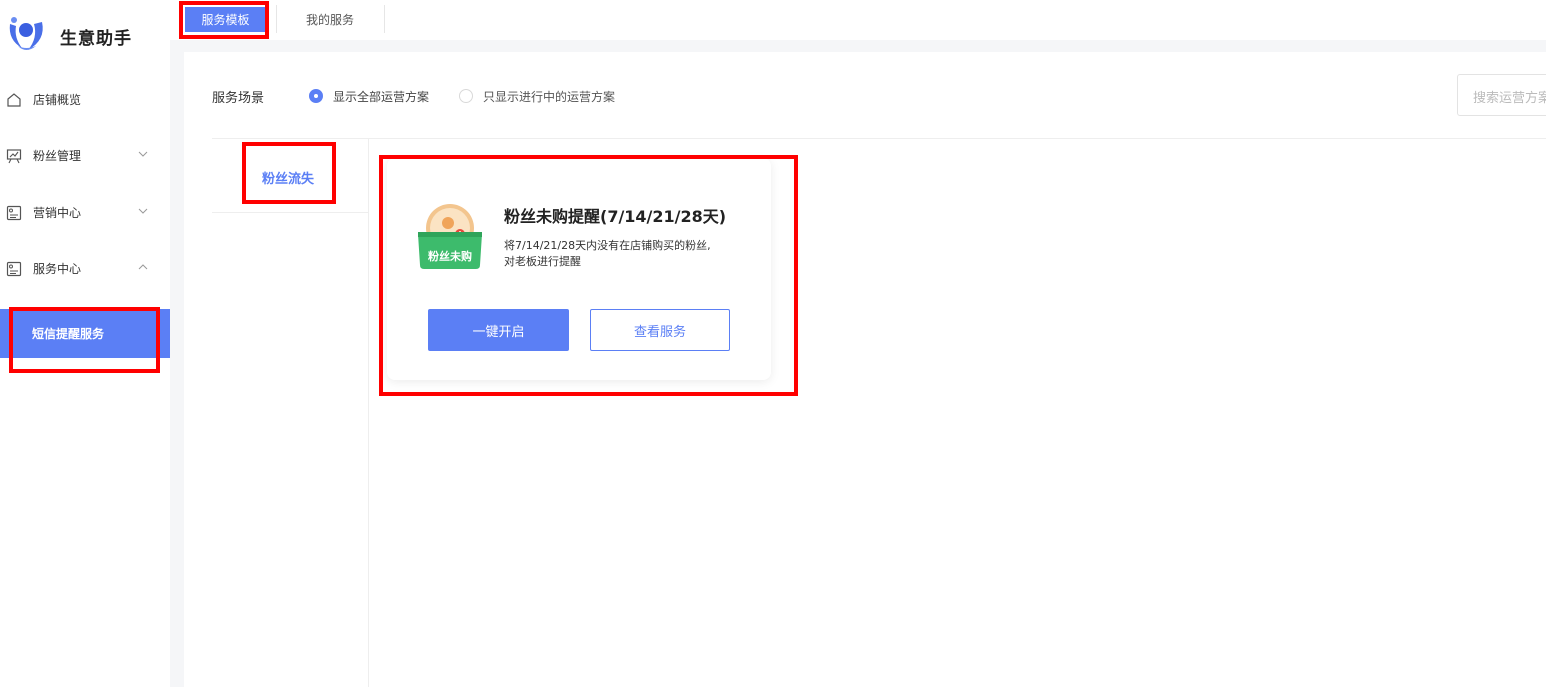 Image resolution: width=1546 pixels, height=687 pixels. Describe the element at coordinates (615, 216) in the screenshot. I see `card-title: 粉丝未购提醒(7/14/21/28天)` at that location.